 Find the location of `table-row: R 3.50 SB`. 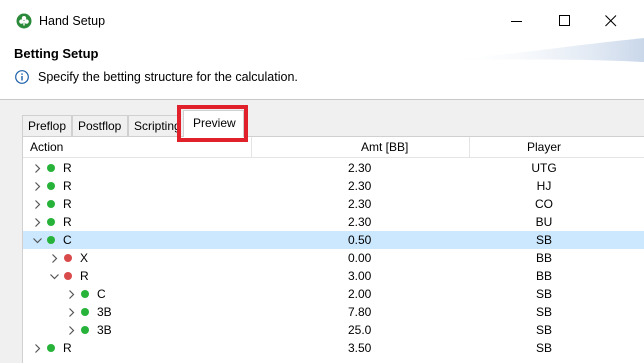

table-row: R 3.50 SB is located at coordinates (333, 348).